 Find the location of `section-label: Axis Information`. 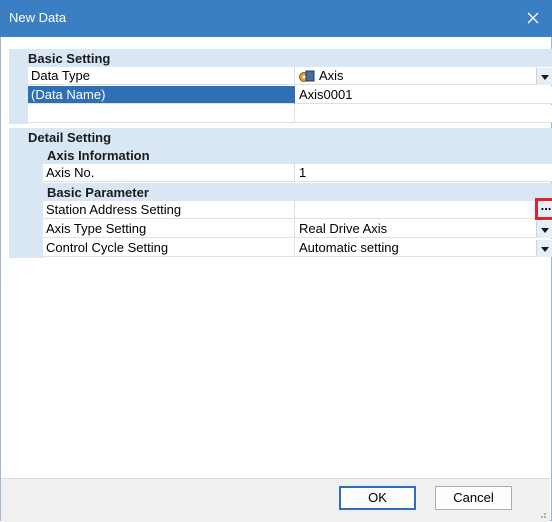

section-label: Axis Information is located at coordinates (98, 155).